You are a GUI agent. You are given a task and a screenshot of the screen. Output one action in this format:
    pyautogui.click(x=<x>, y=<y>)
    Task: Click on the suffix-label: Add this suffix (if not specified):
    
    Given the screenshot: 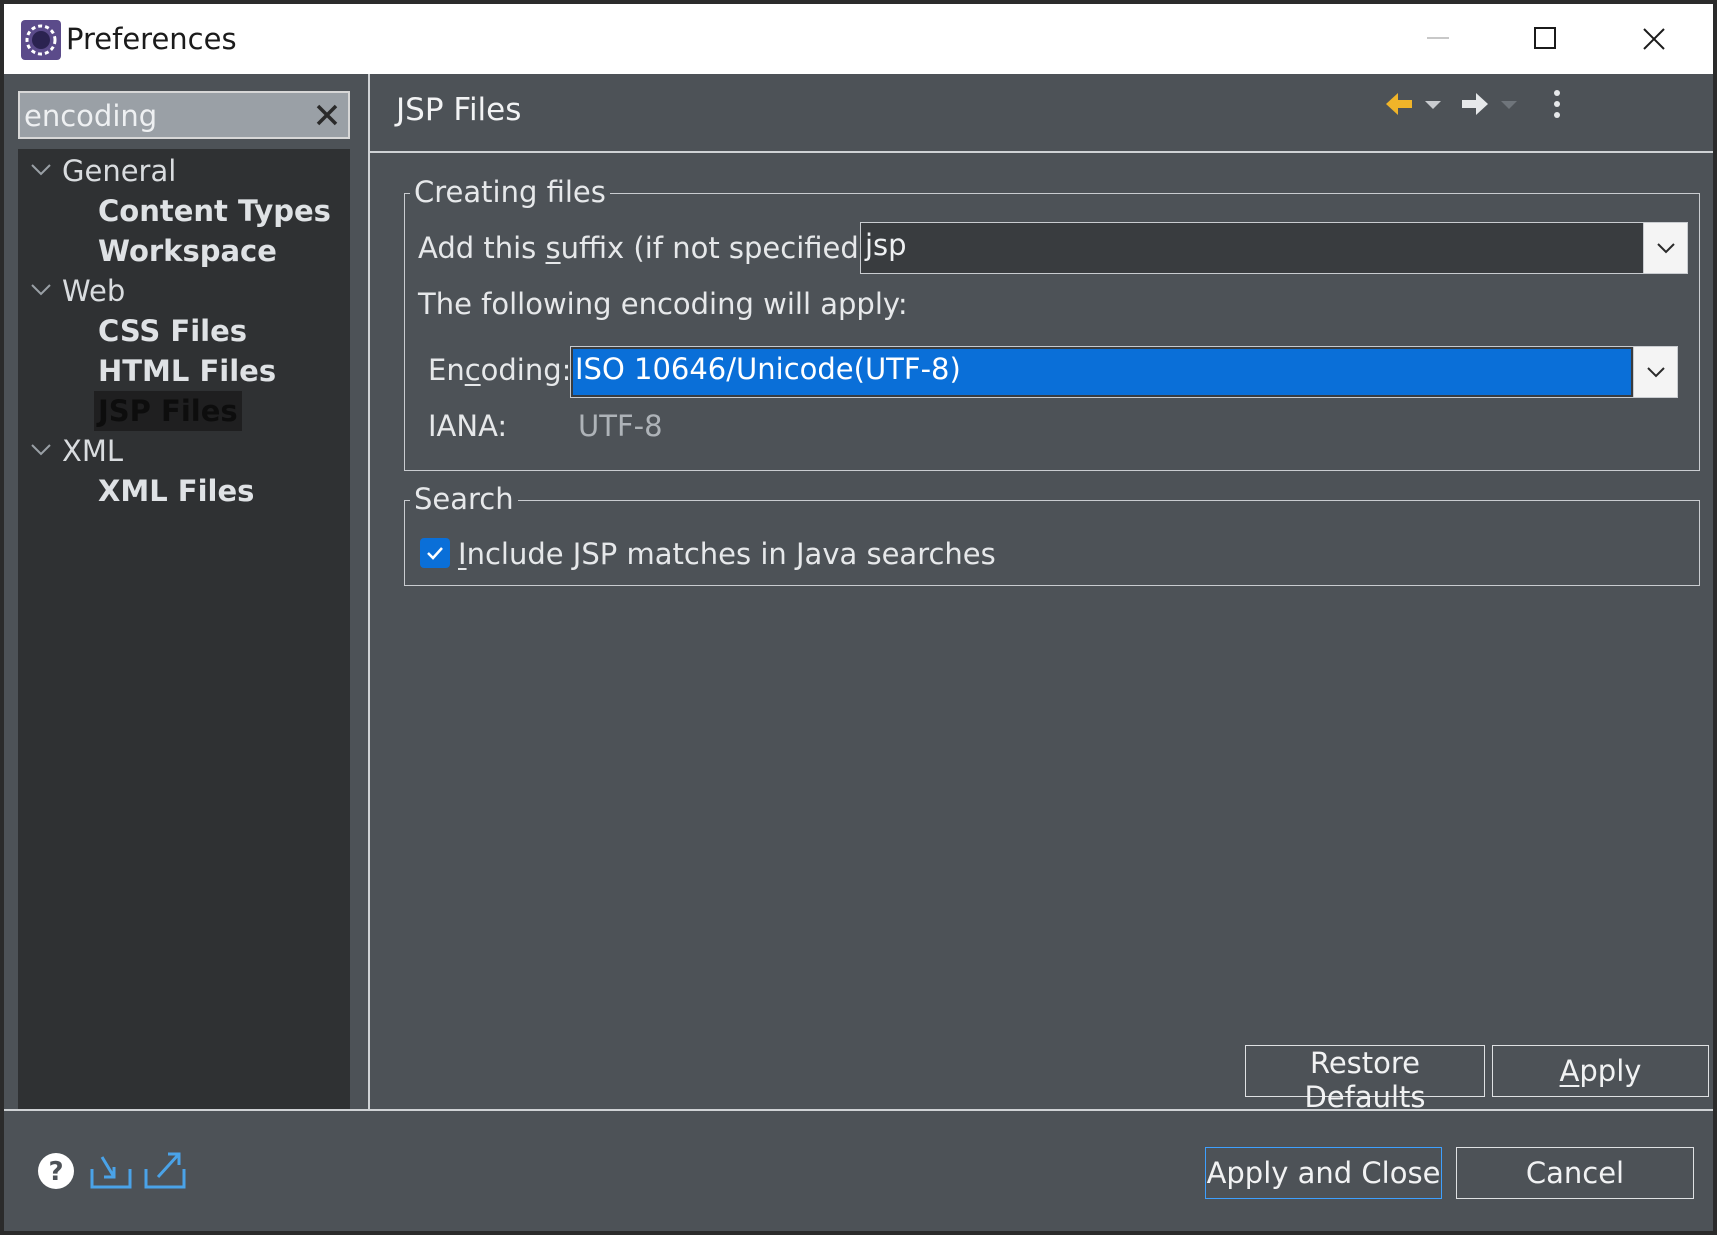 What is the action you would take?
    pyautogui.click(x=649, y=248)
    